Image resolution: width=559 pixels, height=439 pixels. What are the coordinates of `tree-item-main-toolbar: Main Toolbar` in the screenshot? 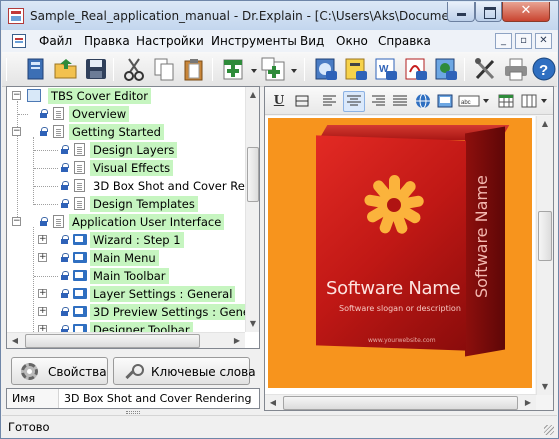 It's located at (126, 276).